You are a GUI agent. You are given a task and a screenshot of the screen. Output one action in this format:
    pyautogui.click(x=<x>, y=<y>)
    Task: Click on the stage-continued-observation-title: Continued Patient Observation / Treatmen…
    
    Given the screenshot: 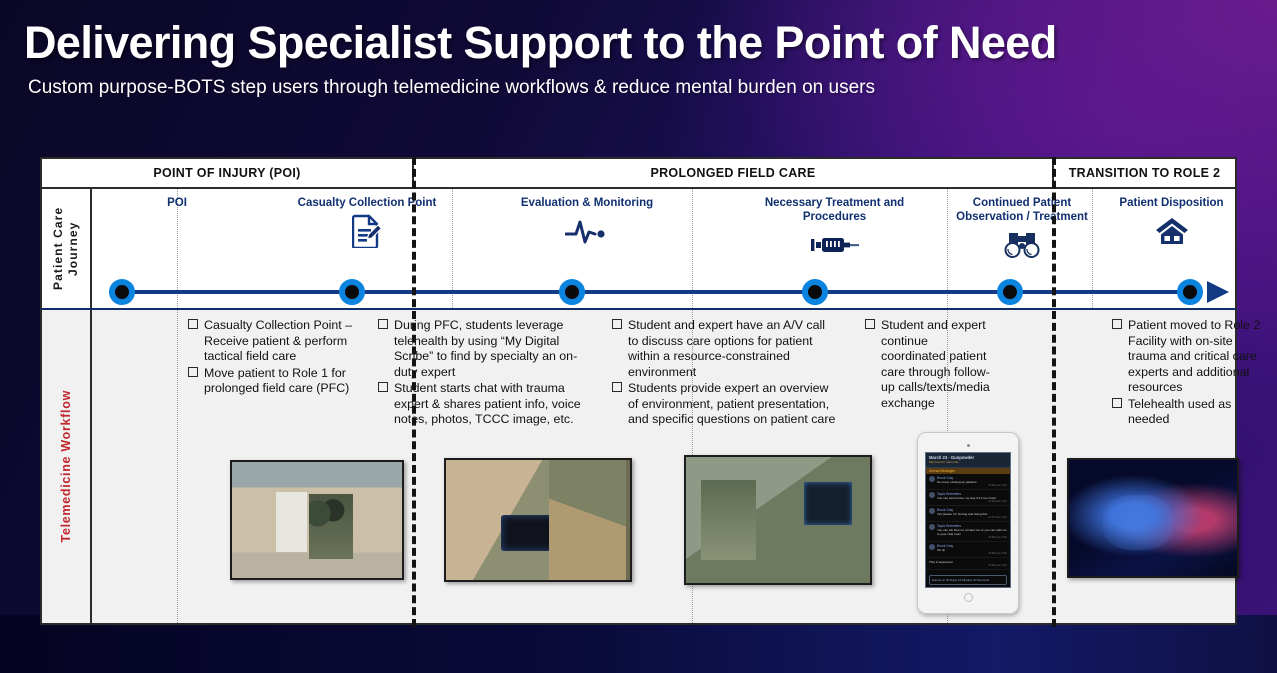 What is the action you would take?
    pyautogui.click(x=1022, y=210)
    